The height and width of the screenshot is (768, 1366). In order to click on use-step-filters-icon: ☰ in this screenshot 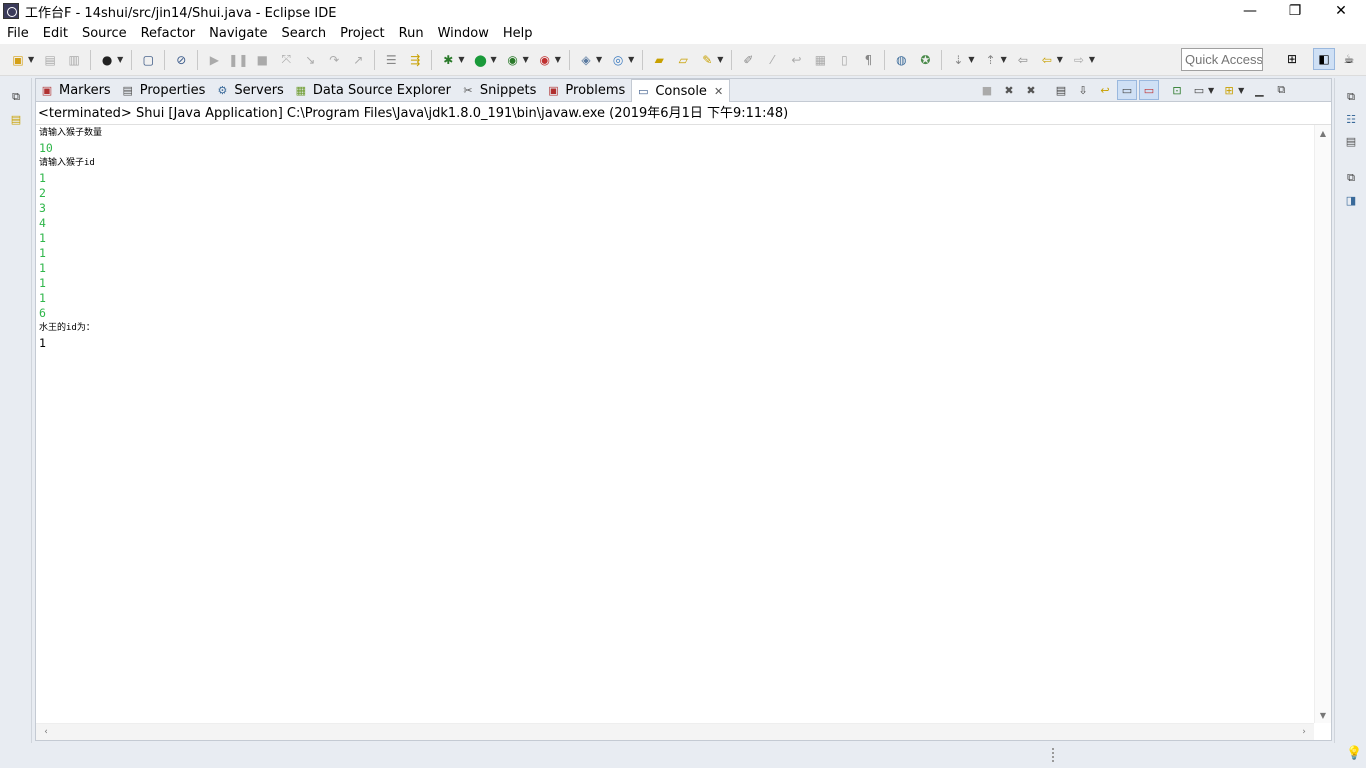, I will do `click(391, 60)`.